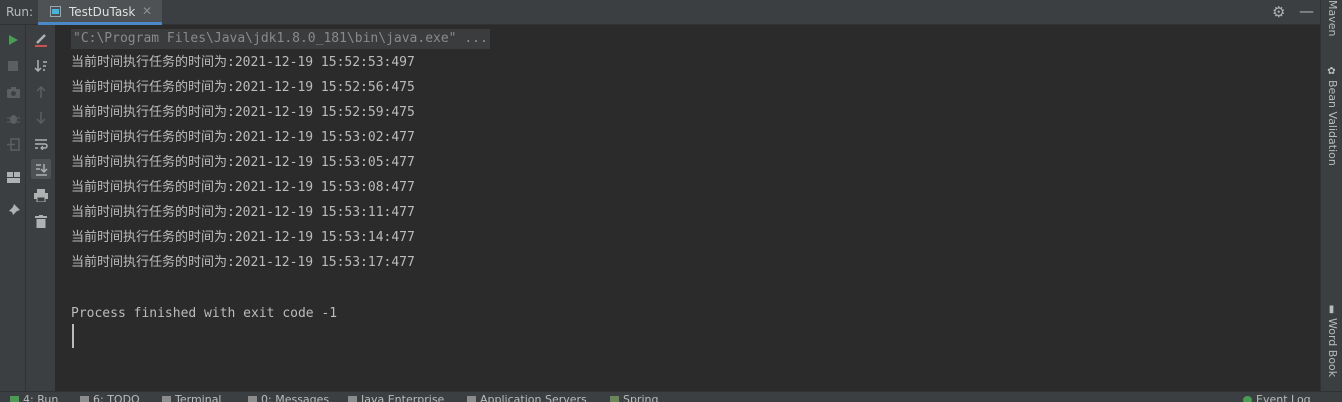 The image size is (1342, 402). Describe the element at coordinates (527, 398) in the screenshot. I see `tab-application-servers: Application Servers` at that location.